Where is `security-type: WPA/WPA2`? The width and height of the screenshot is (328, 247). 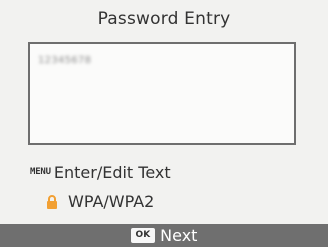
security-type: WPA/WPA2 is located at coordinates (100, 201).